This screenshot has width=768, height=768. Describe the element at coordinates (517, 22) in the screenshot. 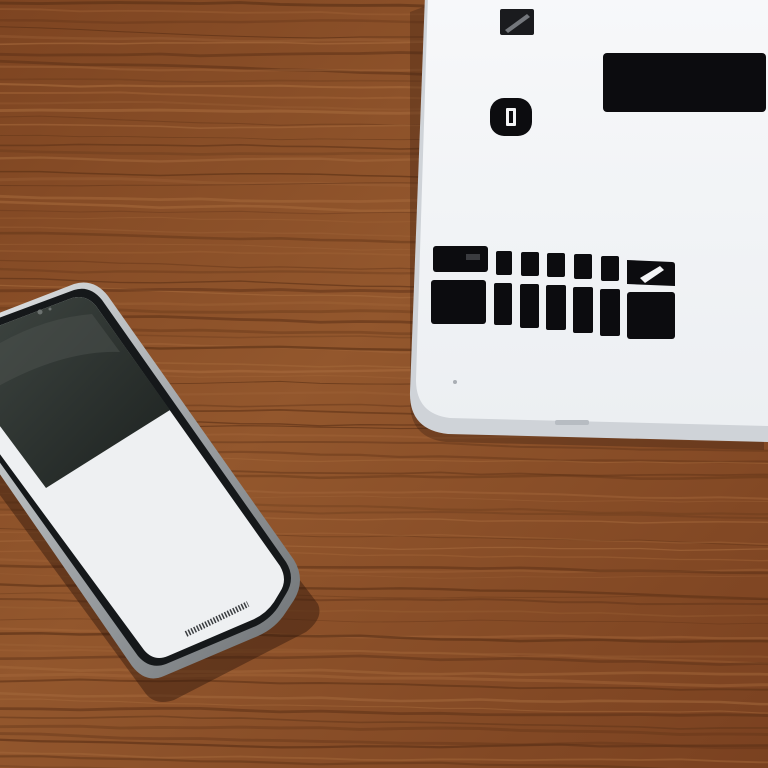

I see `tablet-square-icon` at that location.